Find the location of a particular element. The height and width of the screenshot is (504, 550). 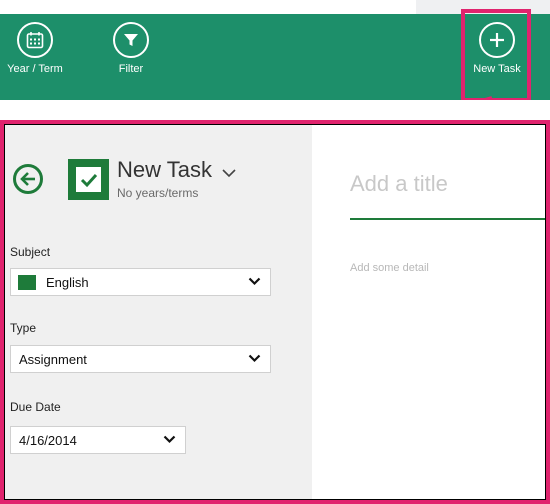

subject-color-swatch is located at coordinates (27, 282).